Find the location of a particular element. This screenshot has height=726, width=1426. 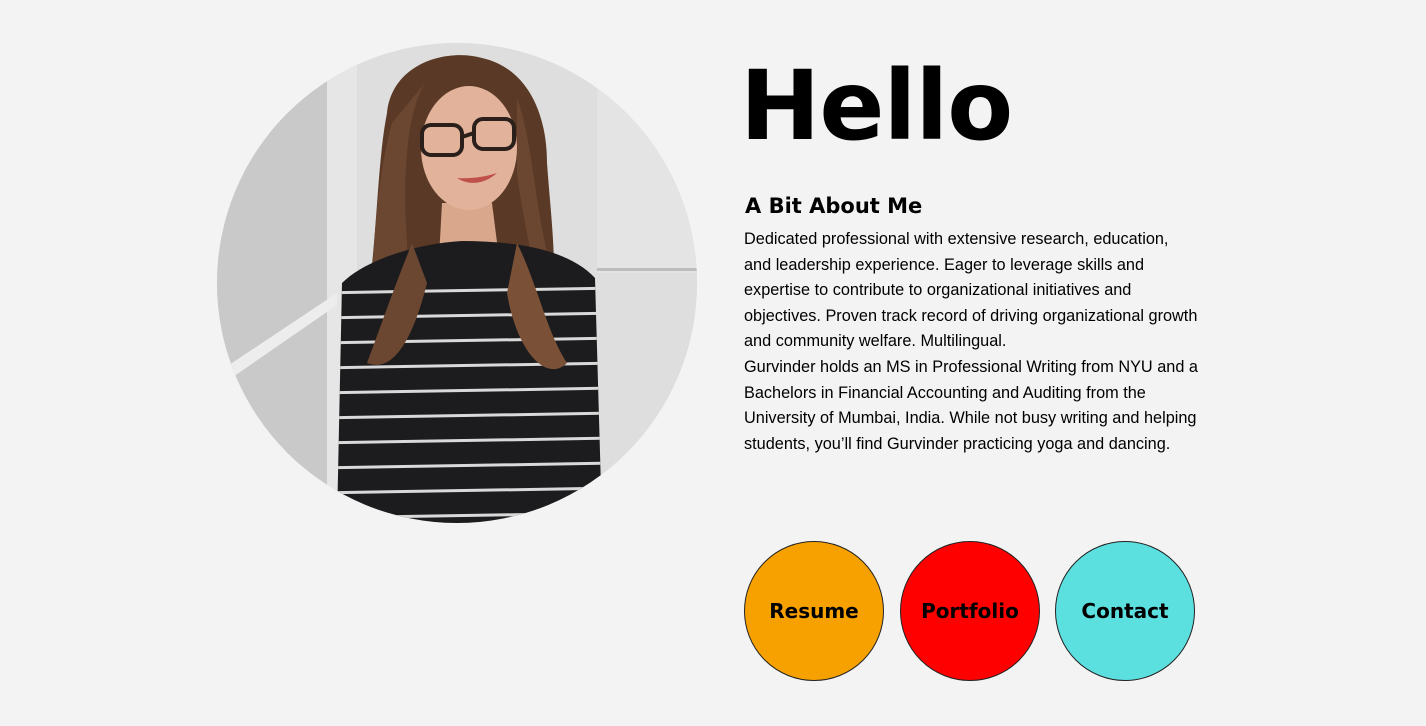

portfolio-button: Portfolio is located at coordinates (970, 611).